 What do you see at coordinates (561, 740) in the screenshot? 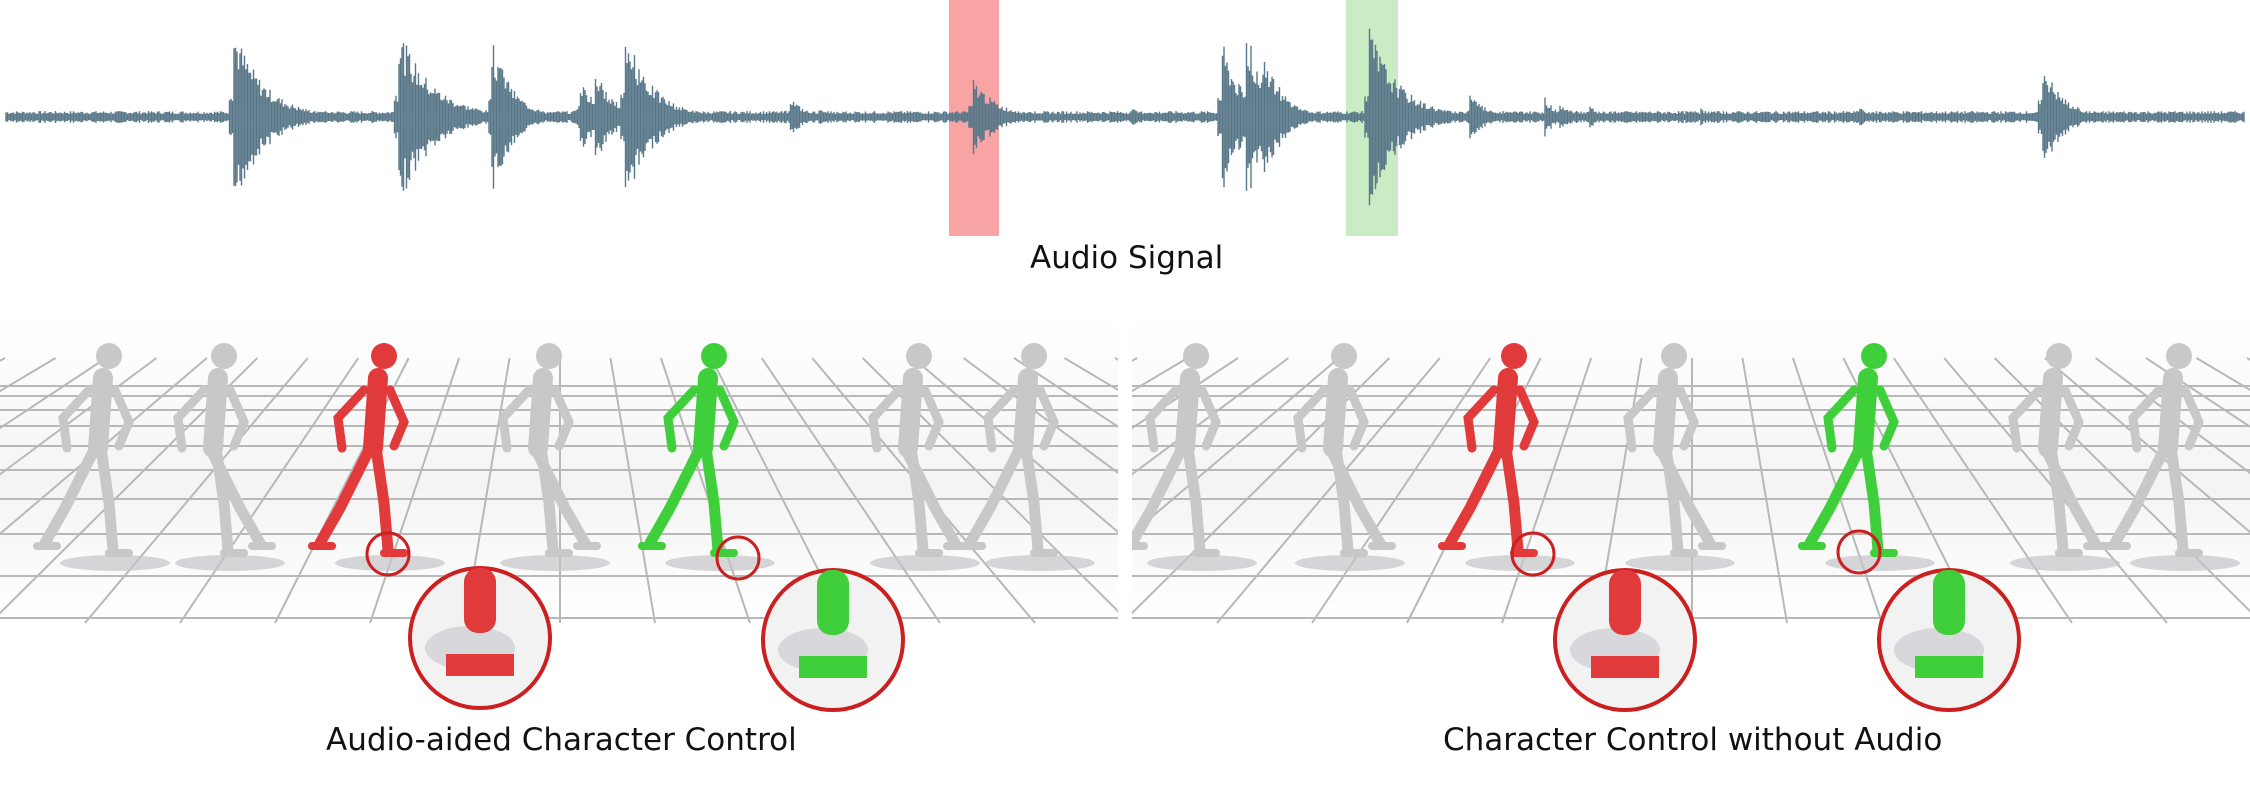
I see `caption-audio-aided: Audio-aided Character Control` at bounding box center [561, 740].